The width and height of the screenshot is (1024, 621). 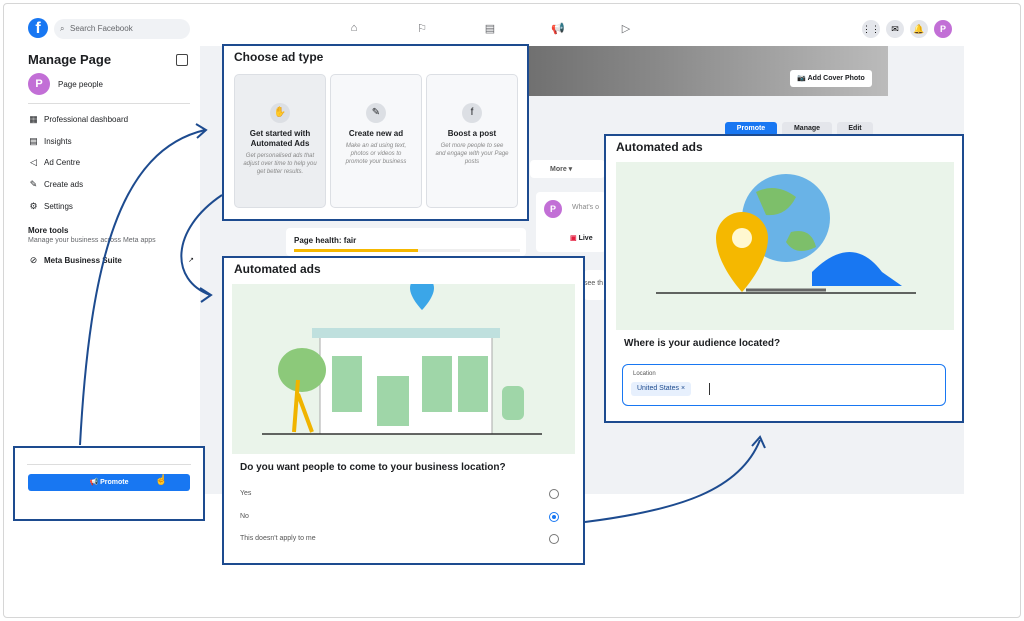 I want to click on tile-title: Boost a post, so click(x=472, y=133).